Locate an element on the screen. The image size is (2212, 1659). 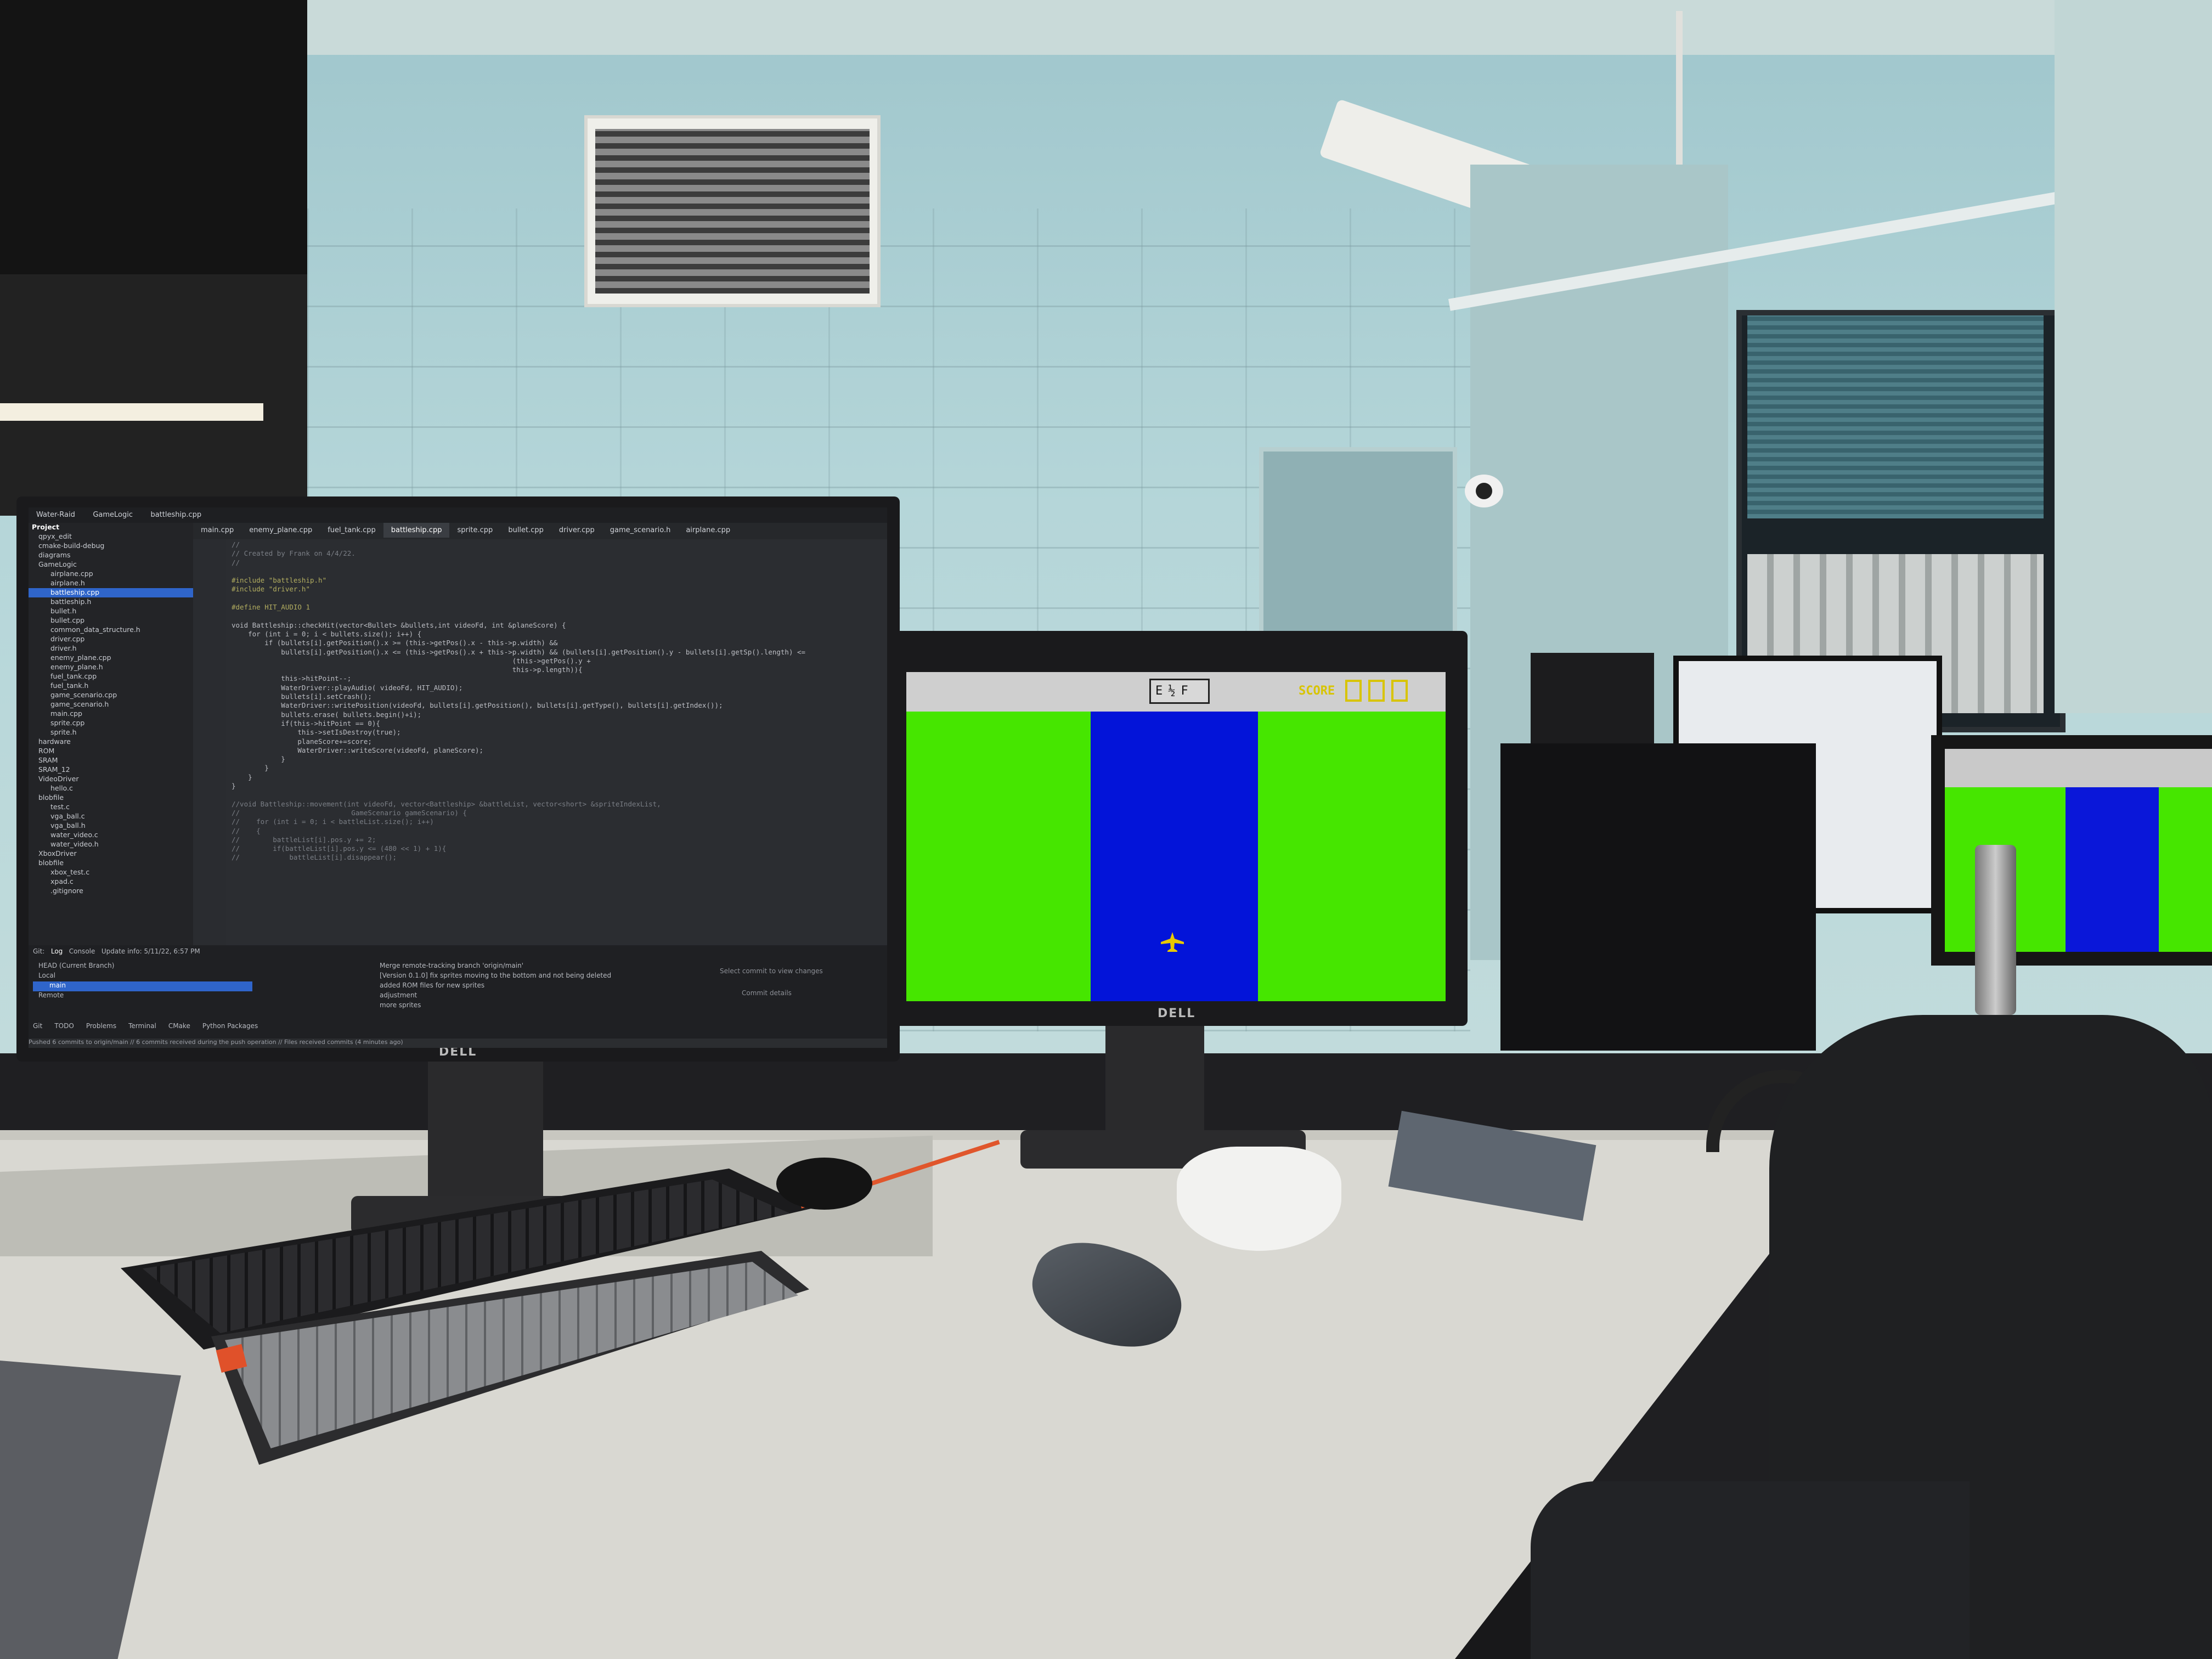
tree-item: common_data_structure.h is located at coordinates (111, 630).